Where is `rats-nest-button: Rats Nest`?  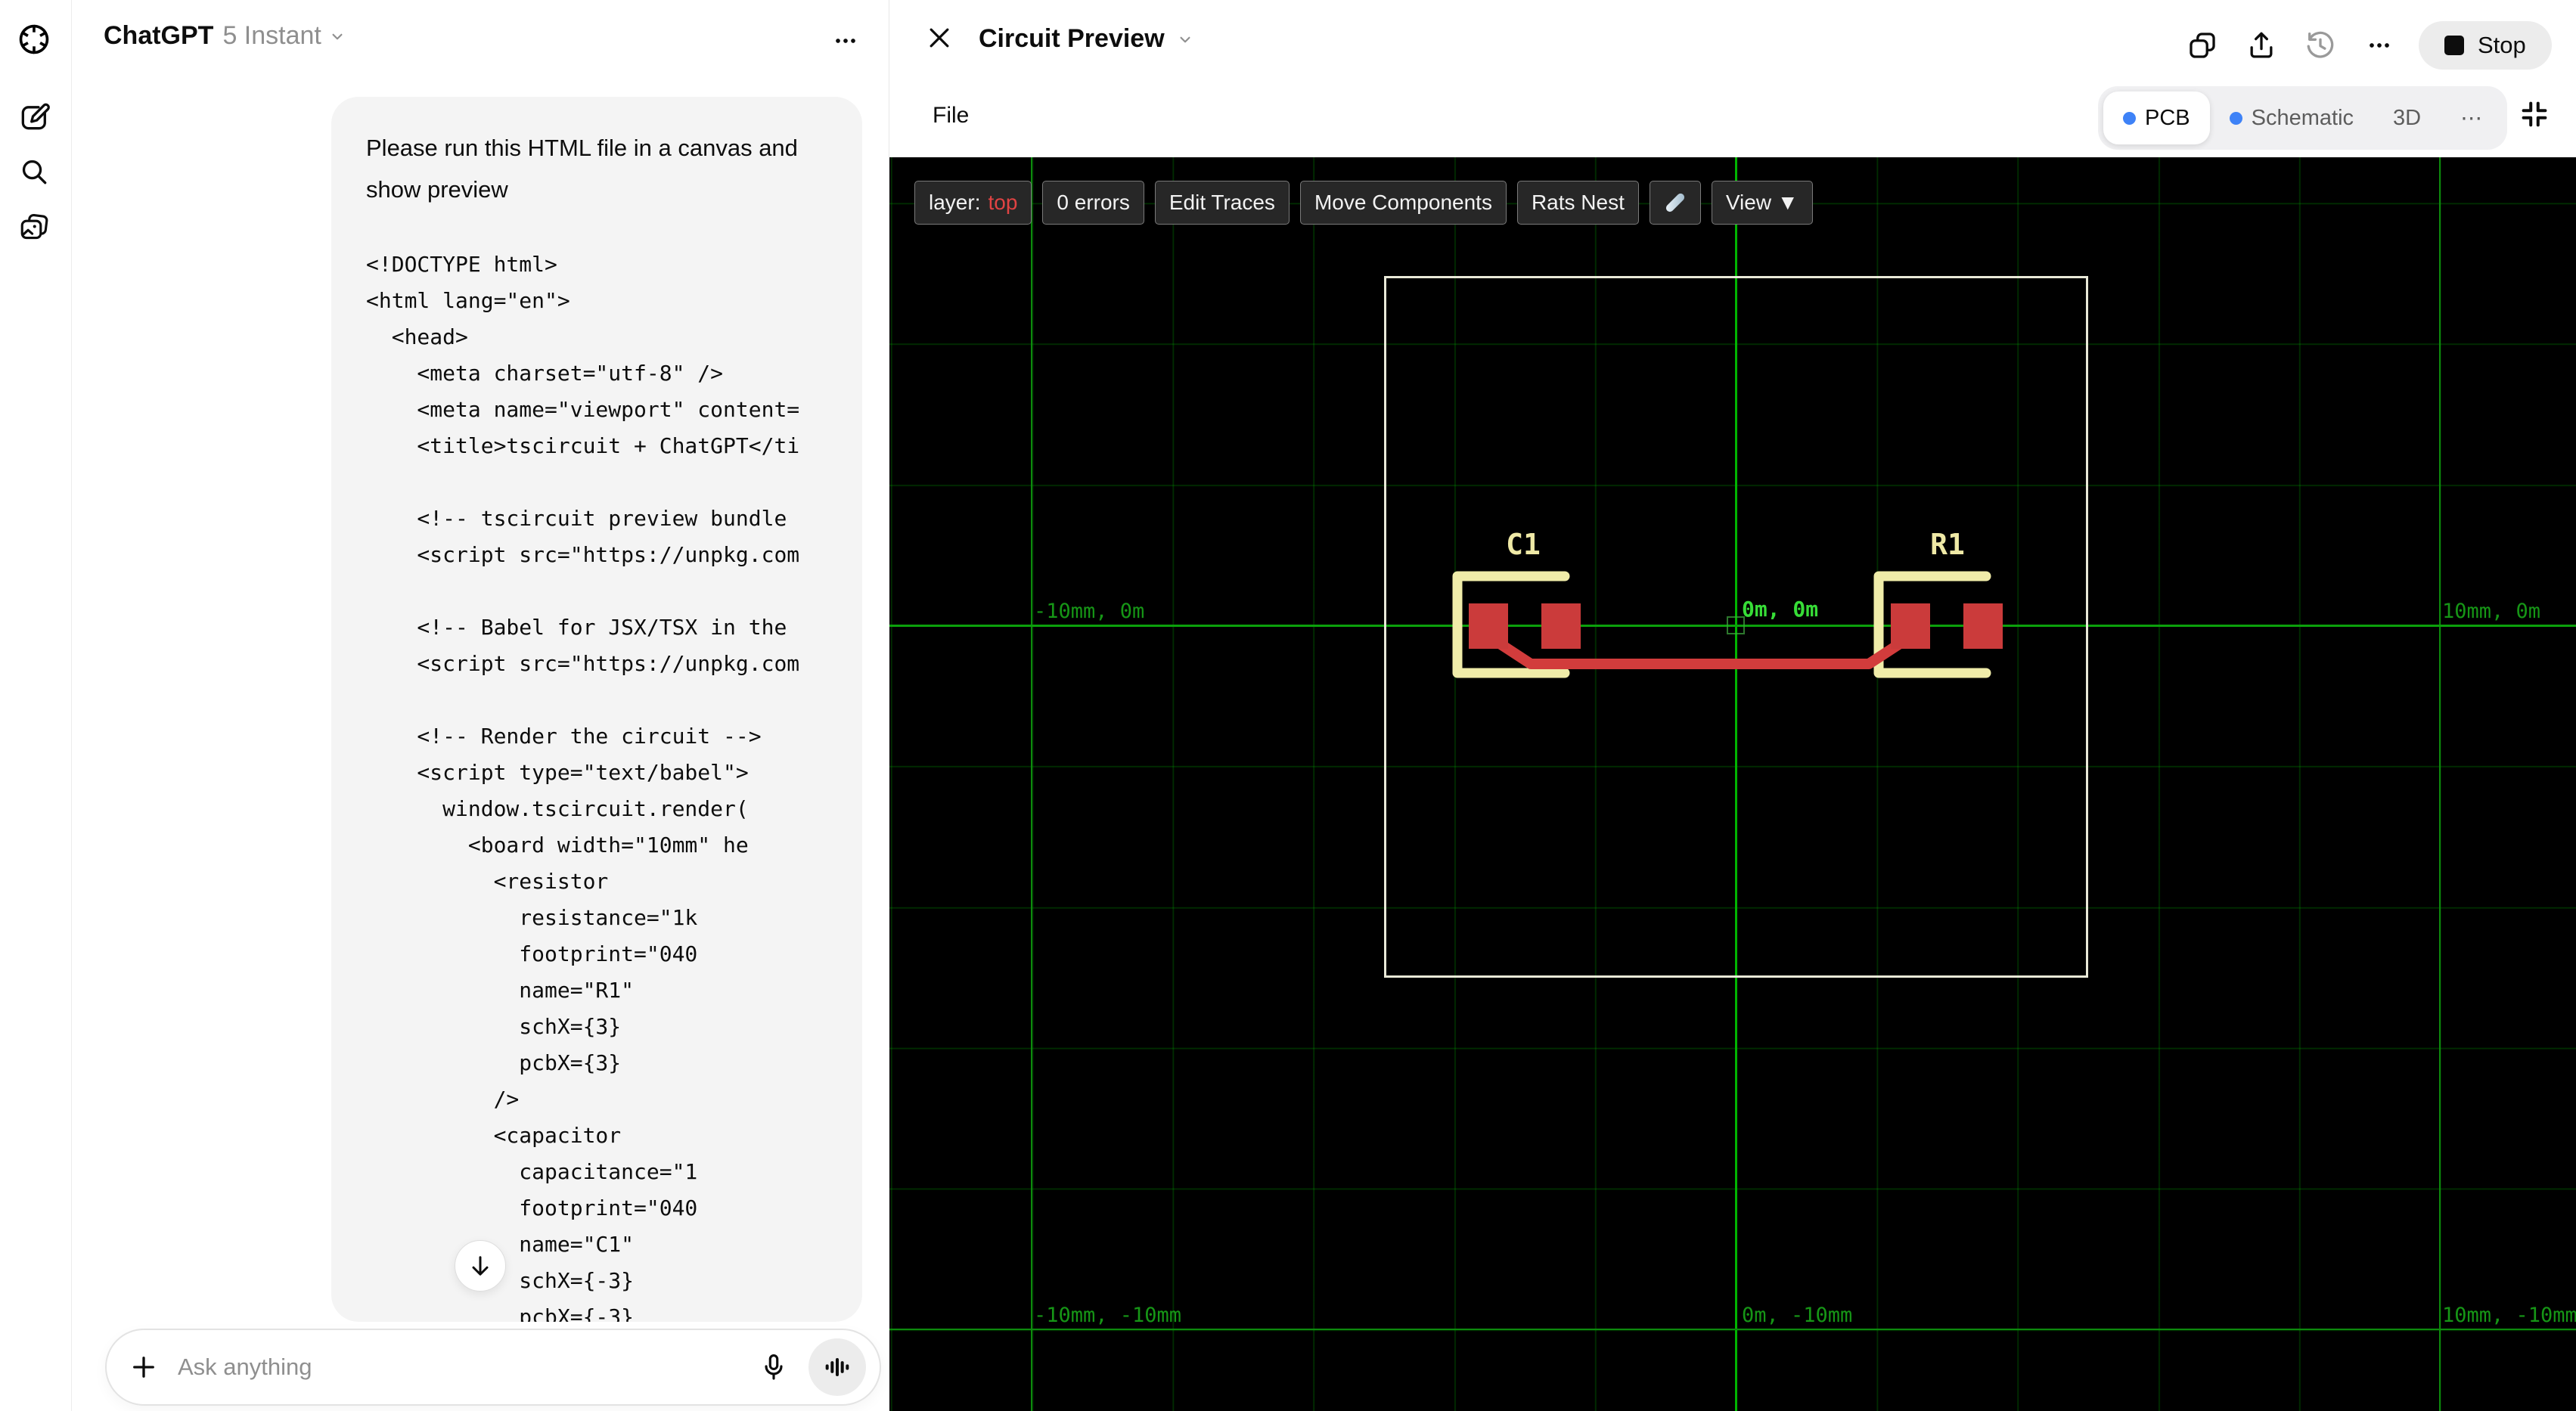 rats-nest-button: Rats Nest is located at coordinates (1577, 203).